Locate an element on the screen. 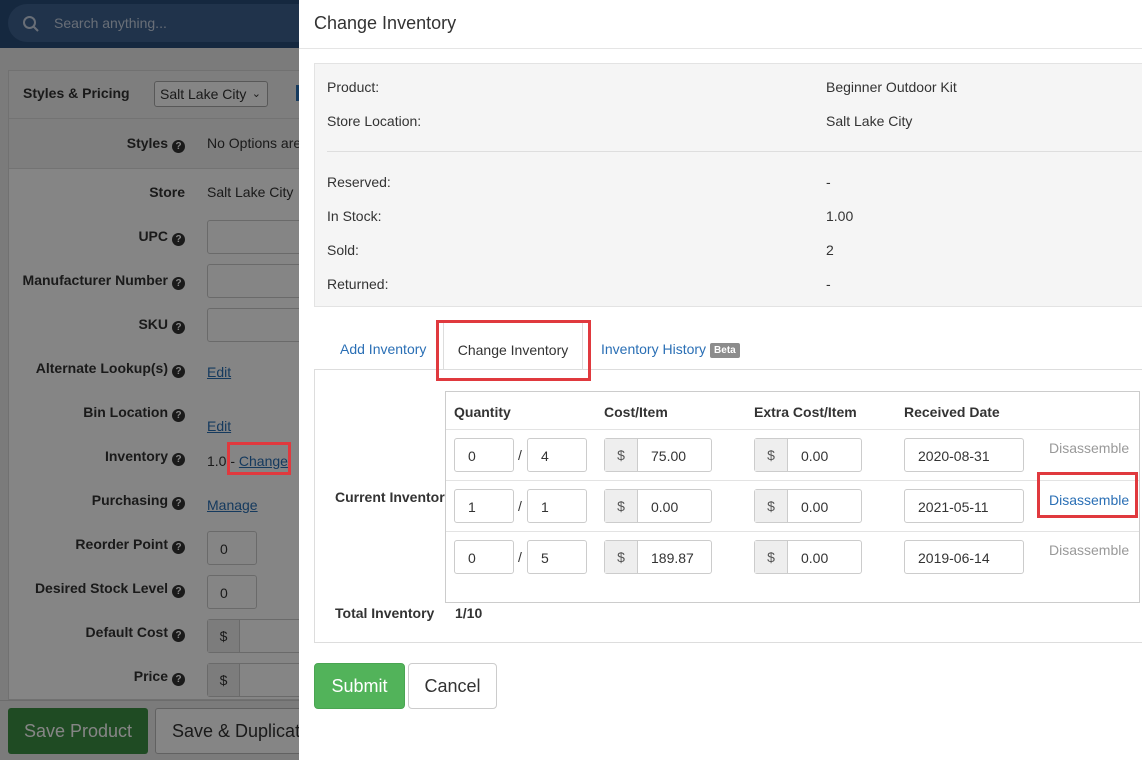  received-date-input: 2019-06-14 is located at coordinates (964, 557).